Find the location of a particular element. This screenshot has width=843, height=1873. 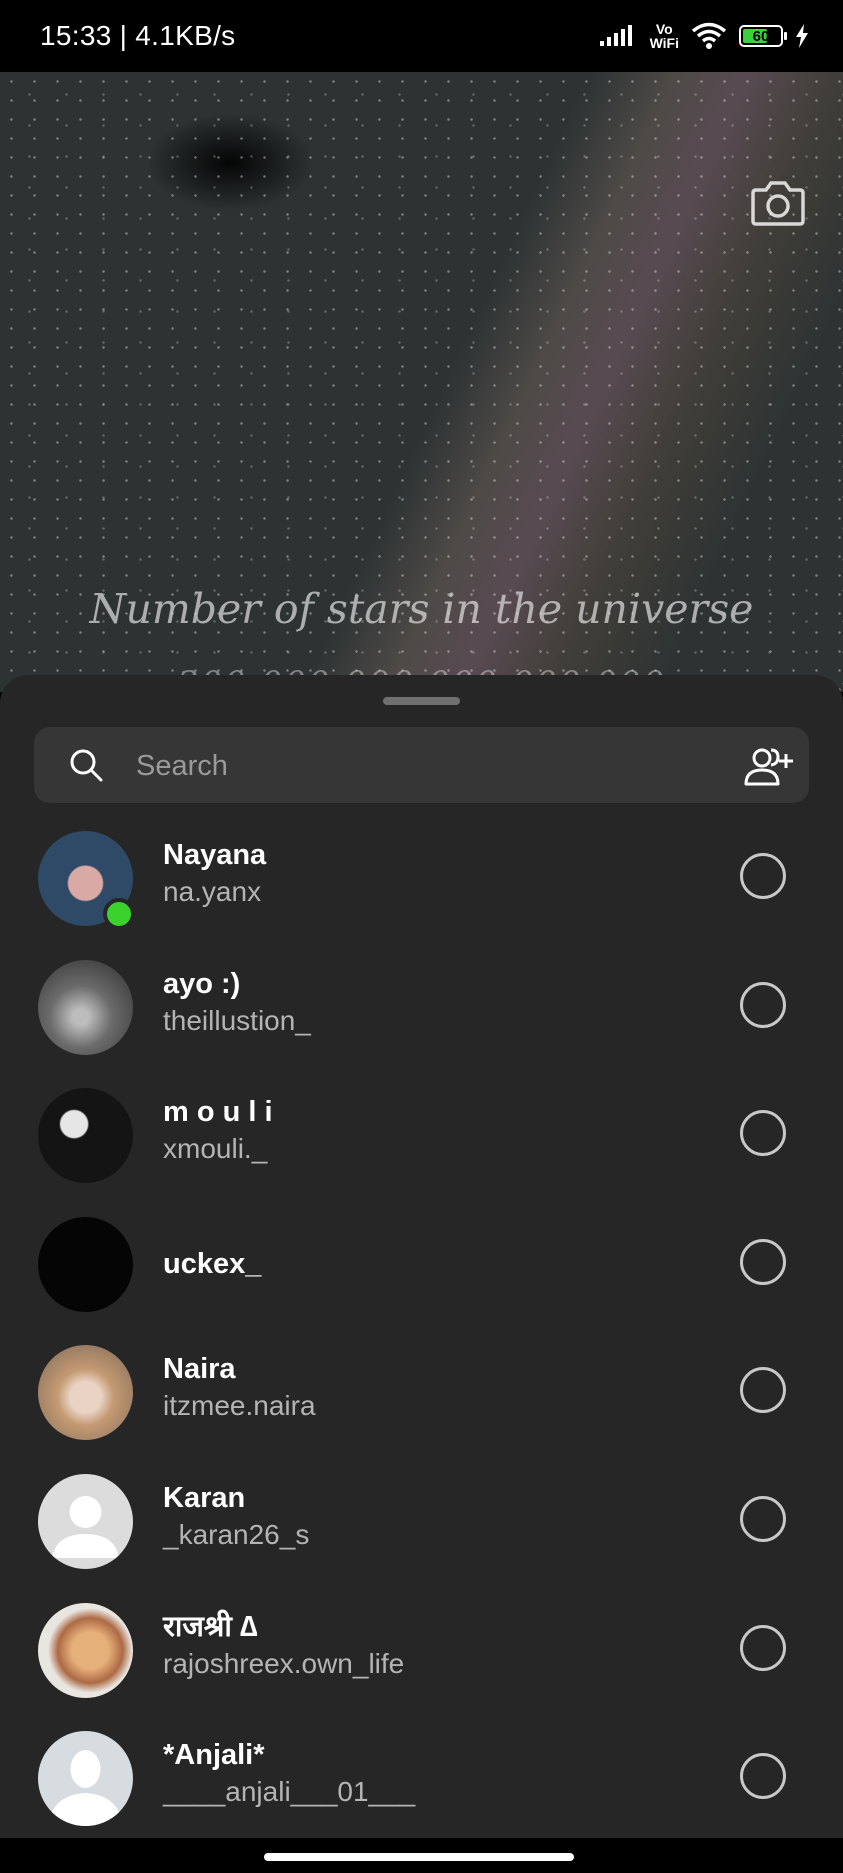

contact-row: ayo :) theillustion_ is located at coordinates (421, 1008).